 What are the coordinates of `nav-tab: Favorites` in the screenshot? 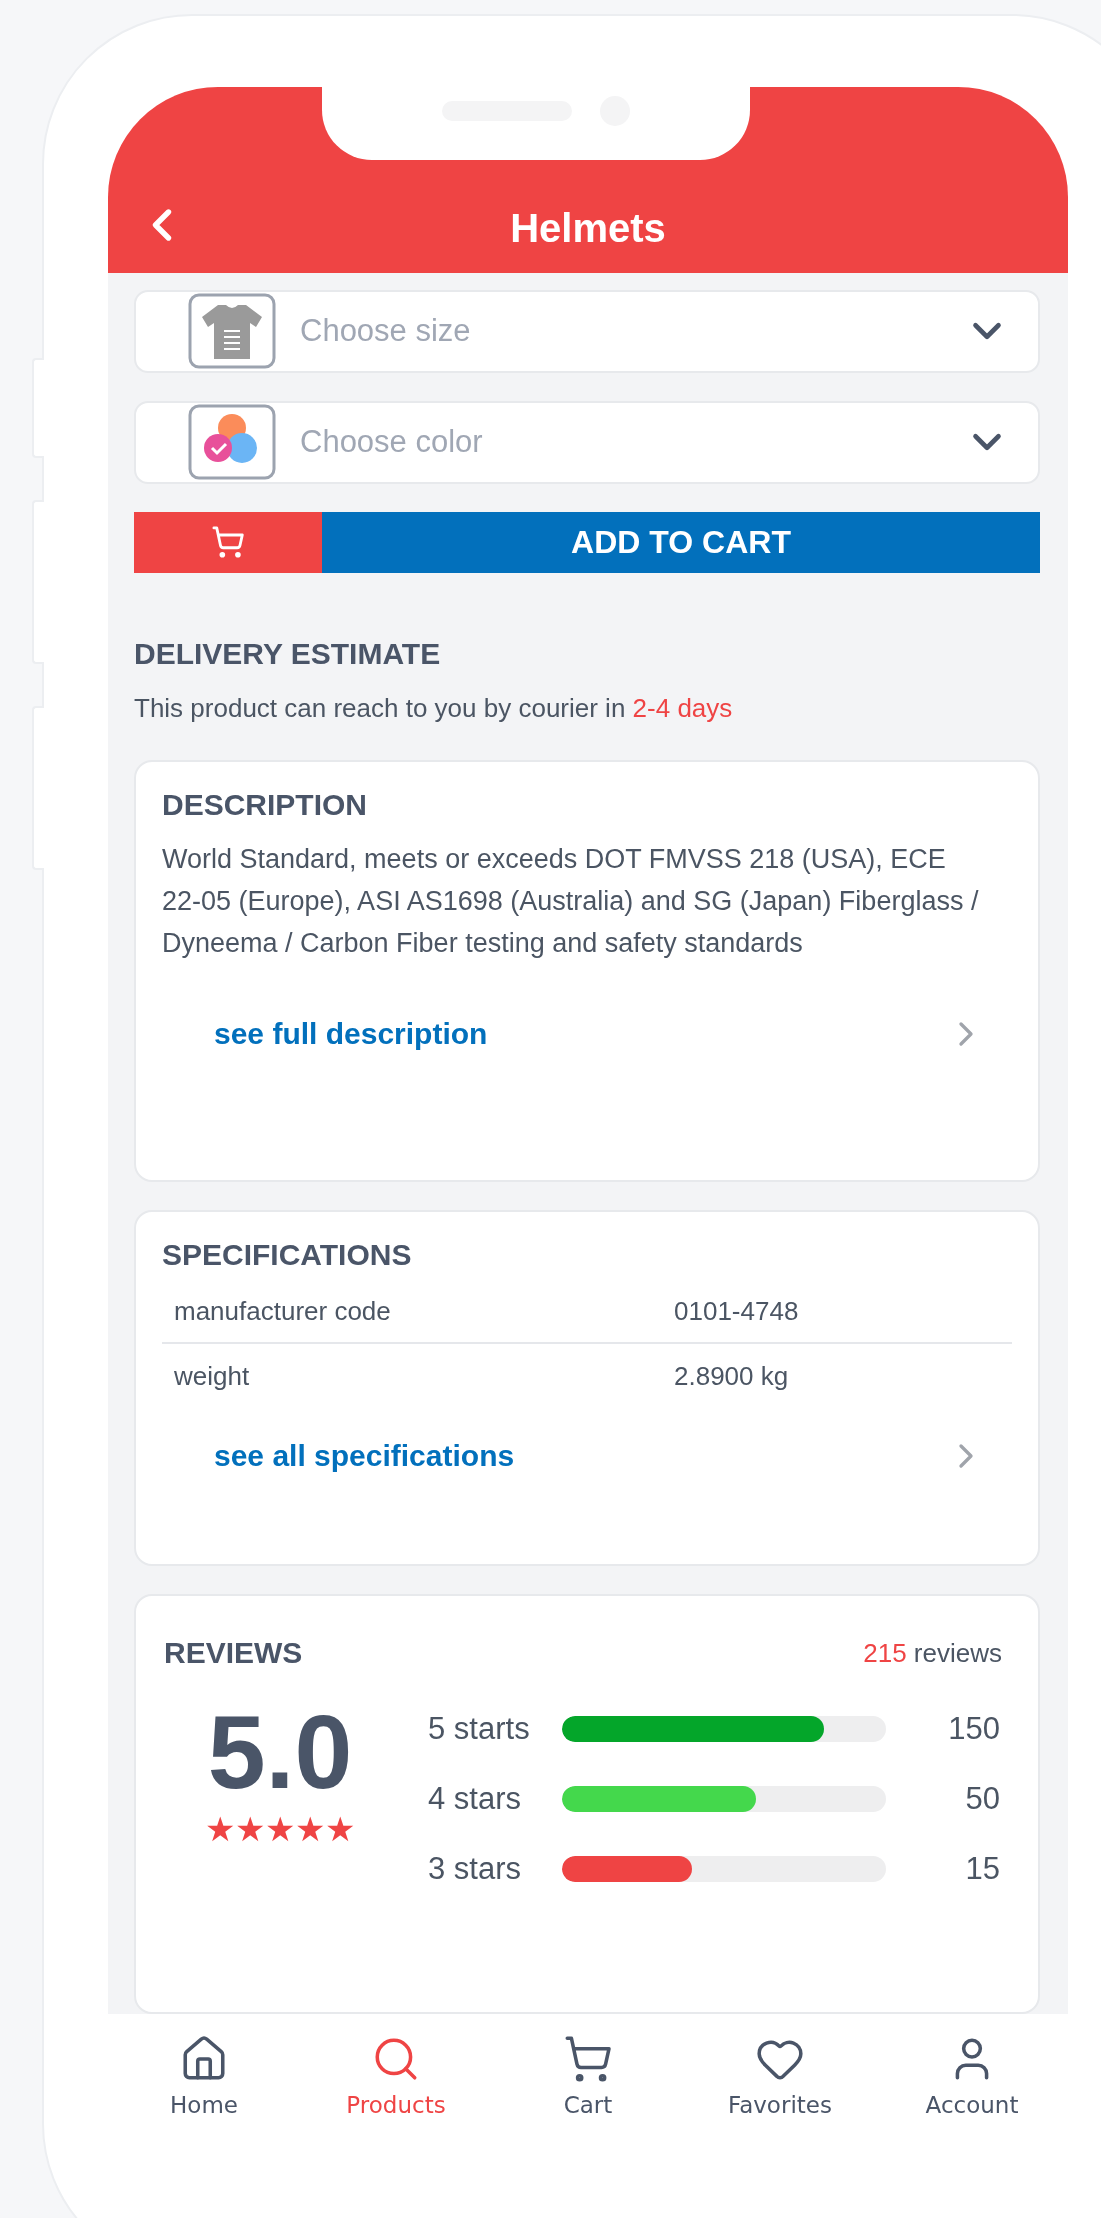 It's located at (780, 2076).